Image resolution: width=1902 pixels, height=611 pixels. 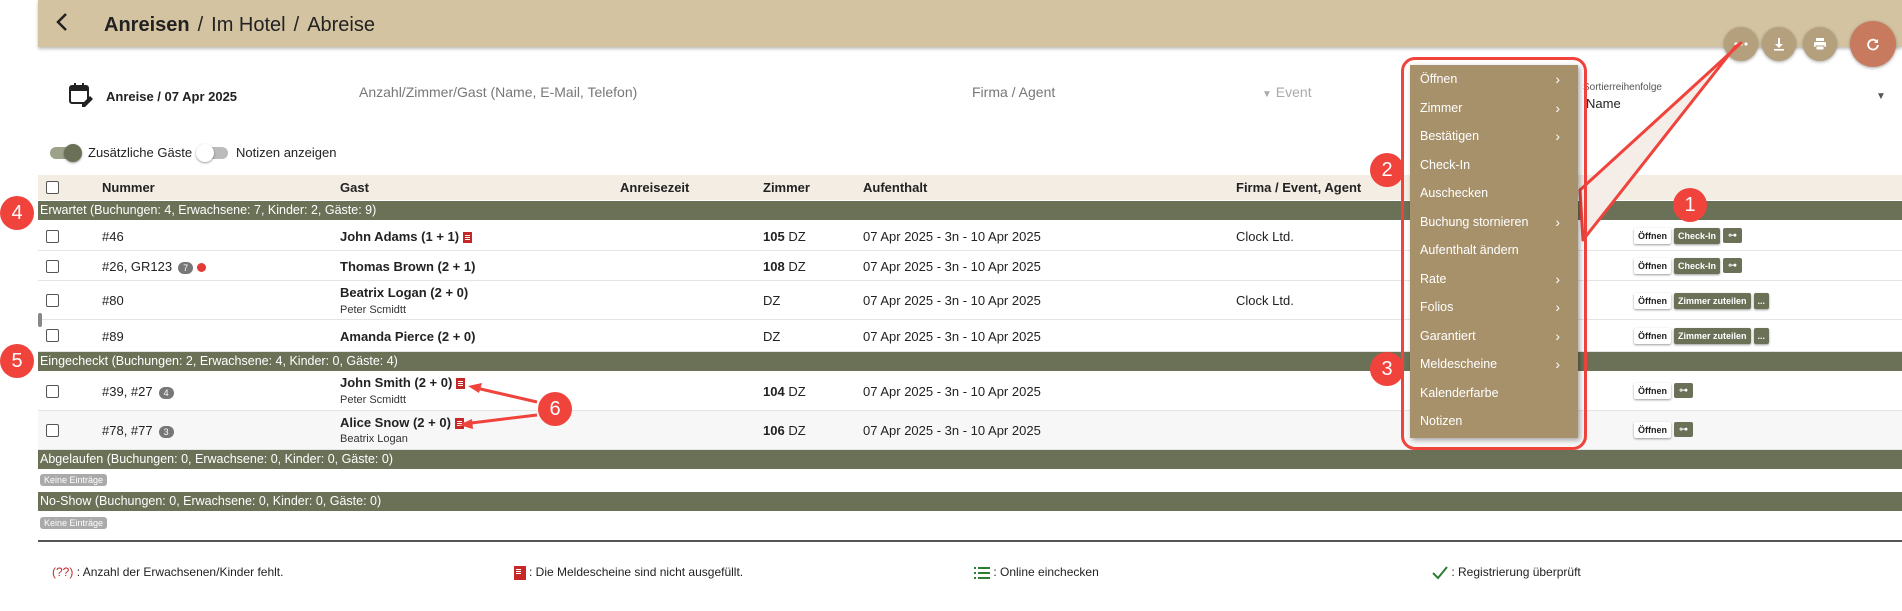 What do you see at coordinates (128, 187) in the screenshot?
I see `col-number: Nummer` at bounding box center [128, 187].